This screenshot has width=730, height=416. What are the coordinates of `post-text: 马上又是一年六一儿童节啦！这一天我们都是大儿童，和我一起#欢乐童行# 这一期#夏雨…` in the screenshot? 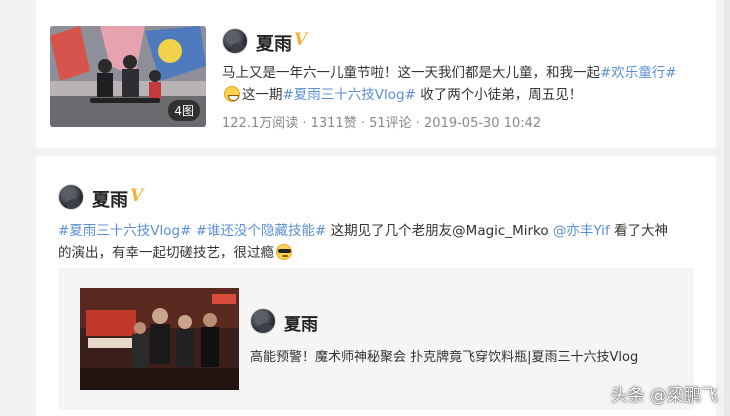 It's located at (462, 84).